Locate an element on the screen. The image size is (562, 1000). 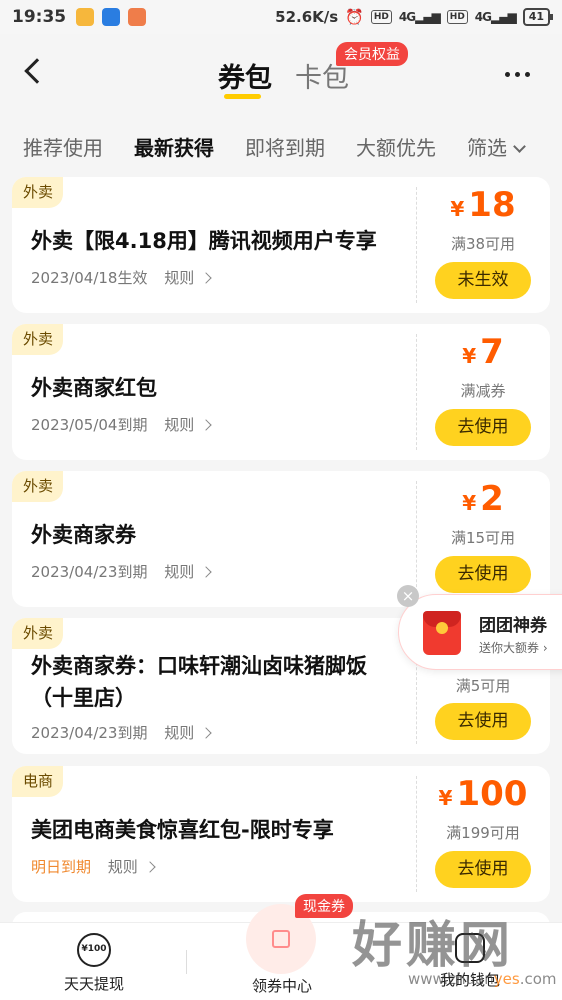
coupon-meta: 2023/04/18生效 规则 is located at coordinates (121, 277).